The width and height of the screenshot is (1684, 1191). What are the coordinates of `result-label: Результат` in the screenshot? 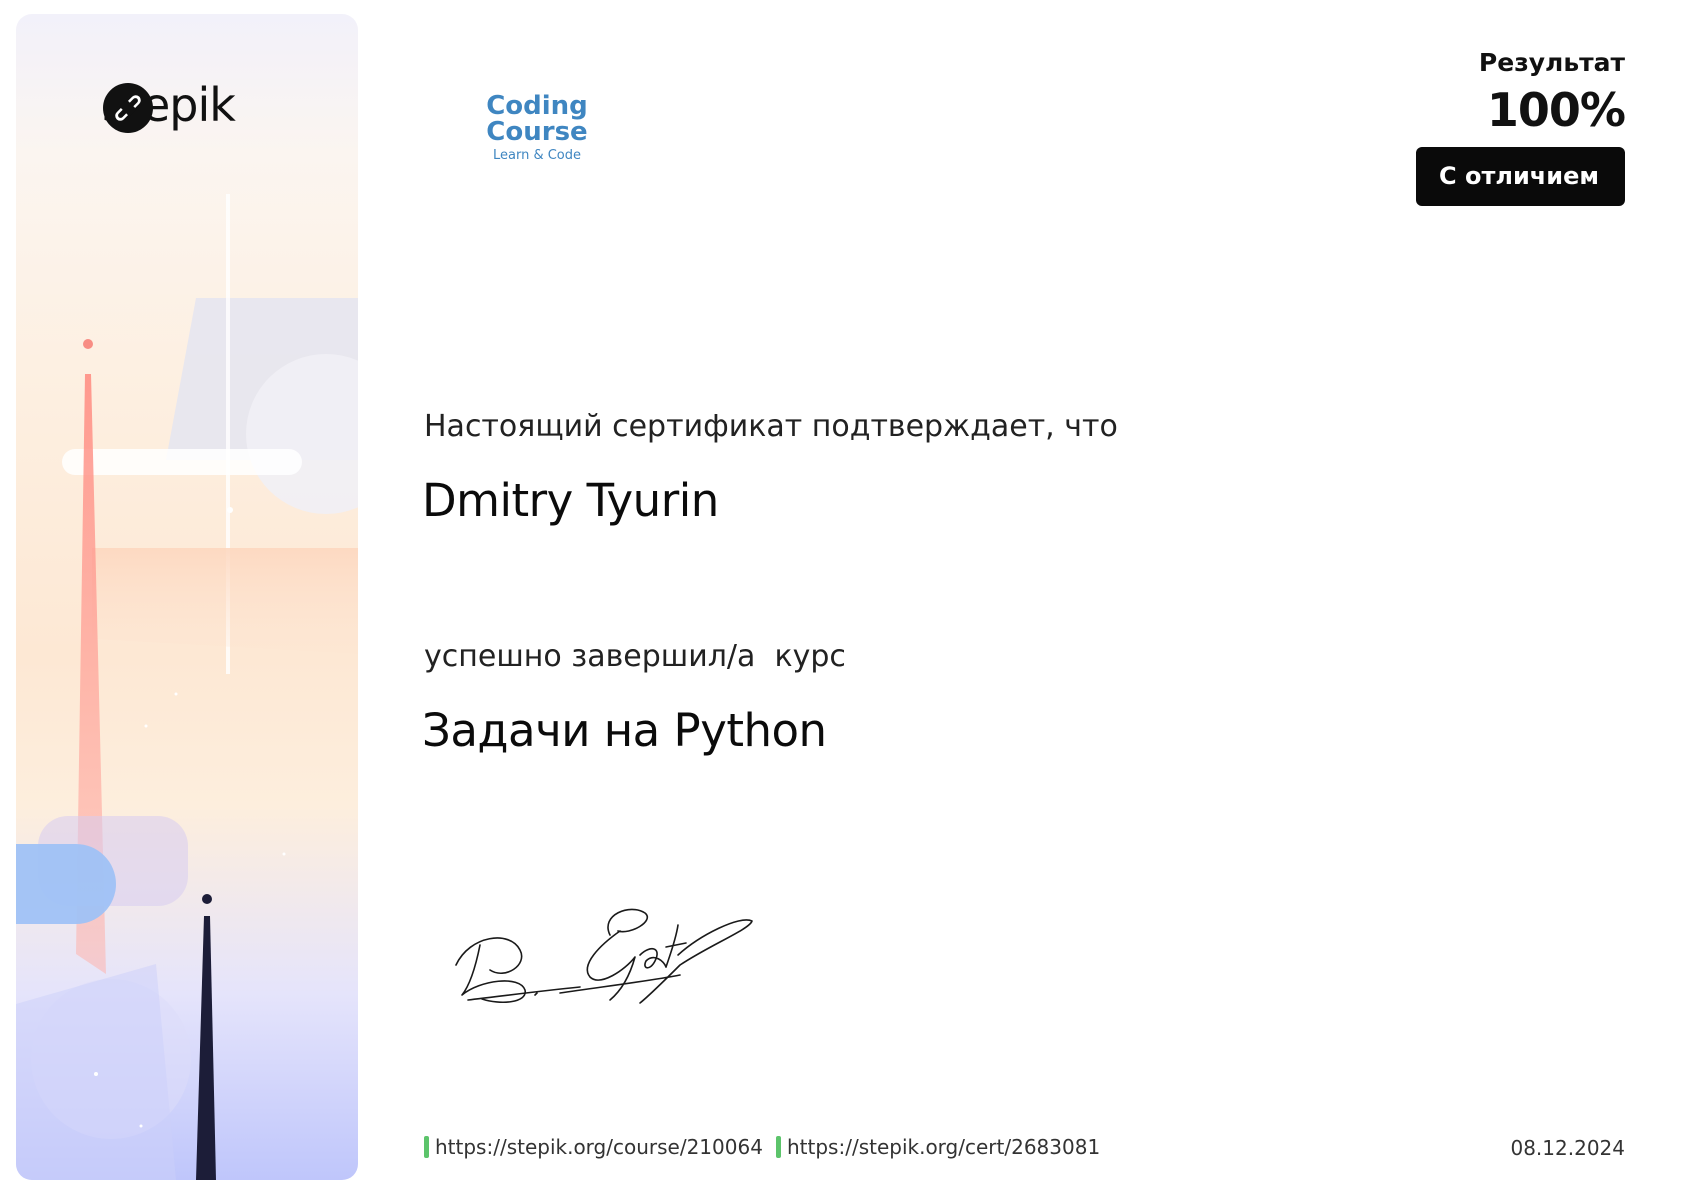 It's located at (1551, 62).